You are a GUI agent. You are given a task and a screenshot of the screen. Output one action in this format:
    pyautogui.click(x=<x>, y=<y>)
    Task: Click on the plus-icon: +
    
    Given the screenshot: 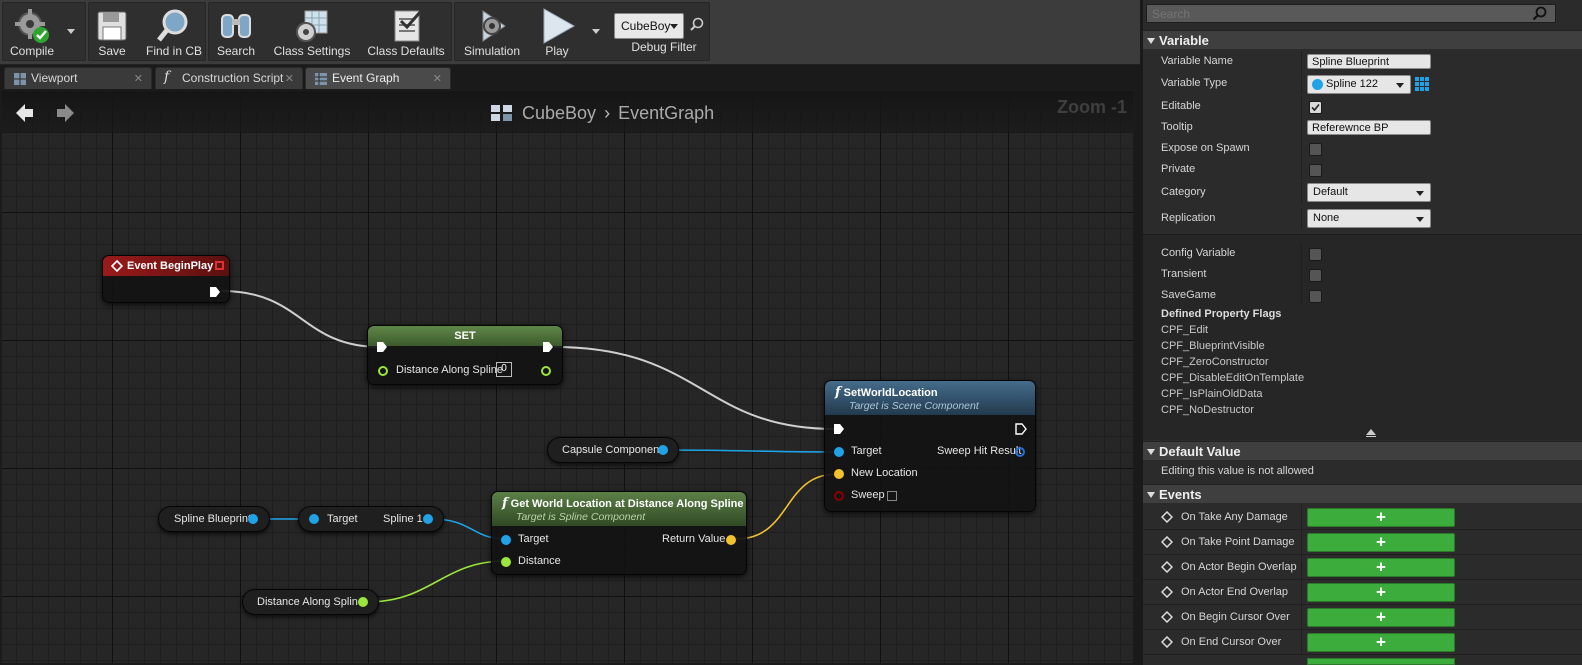 What is the action you would take?
    pyautogui.click(x=1381, y=592)
    